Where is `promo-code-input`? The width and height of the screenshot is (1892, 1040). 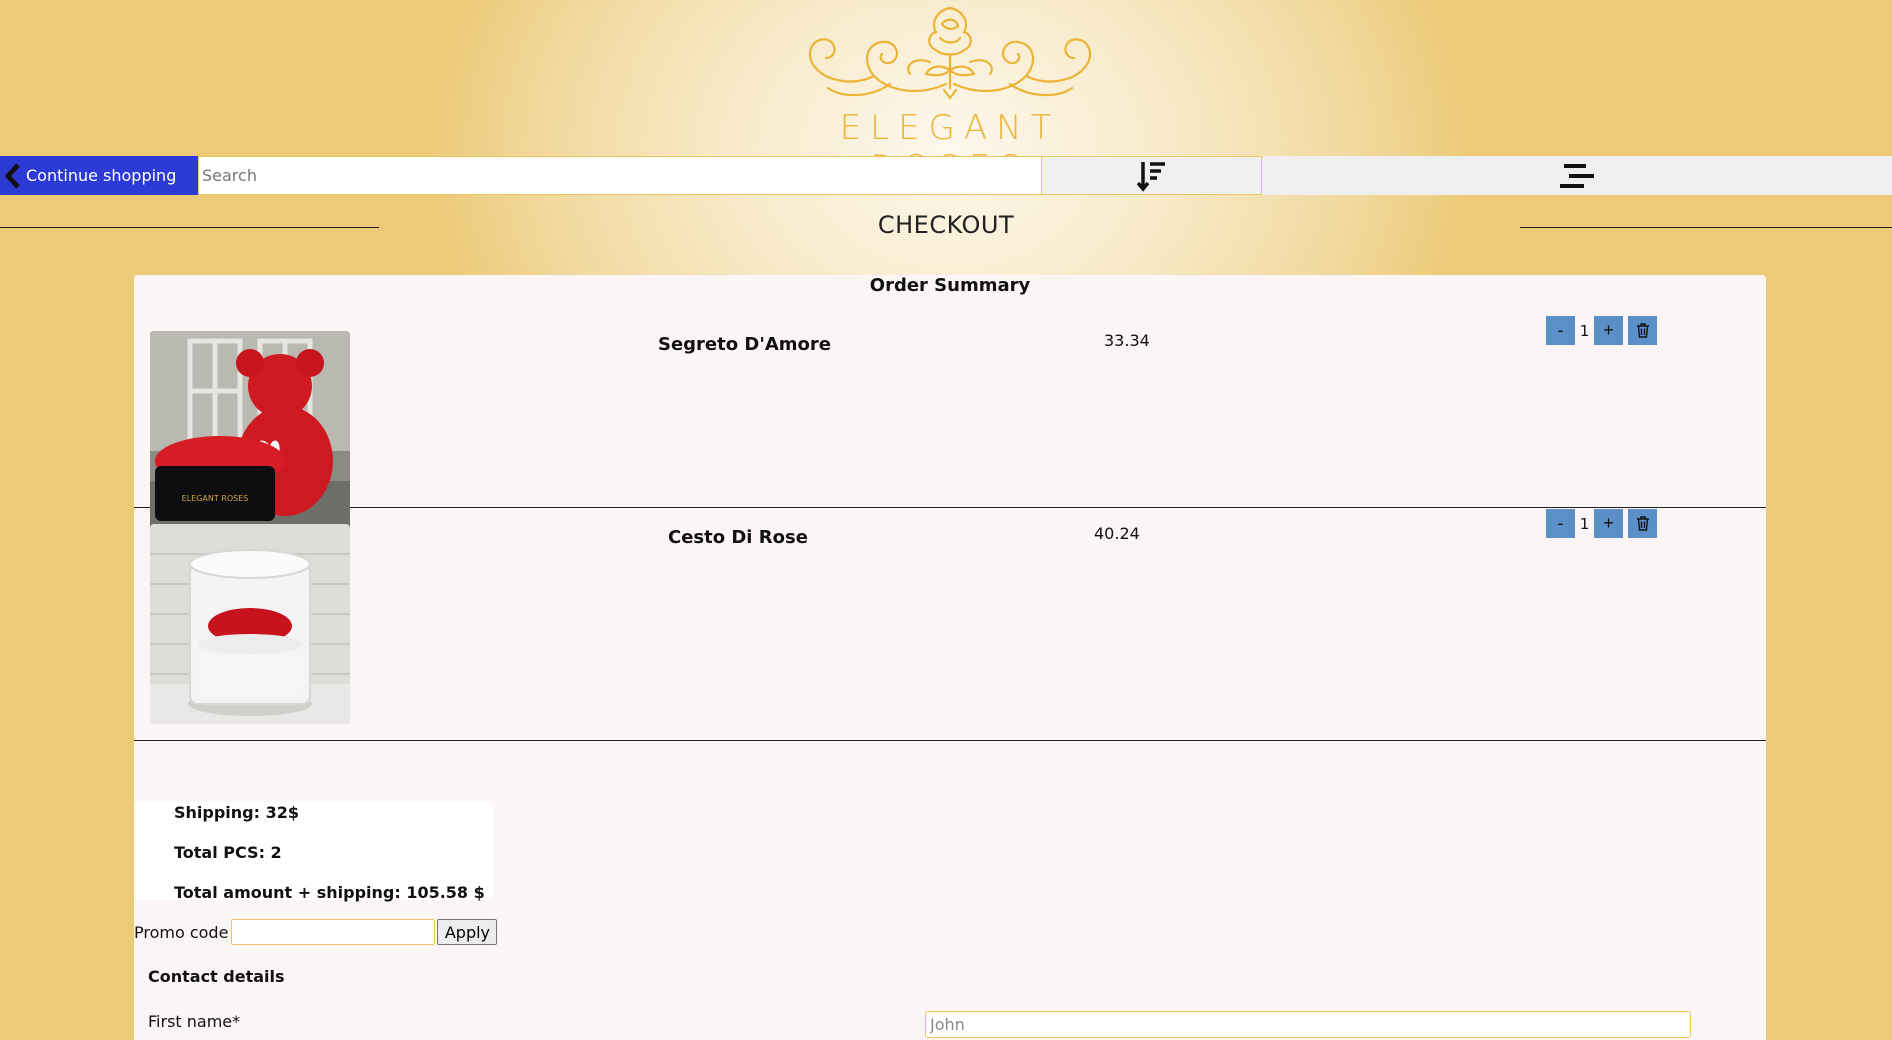 promo-code-input is located at coordinates (333, 932).